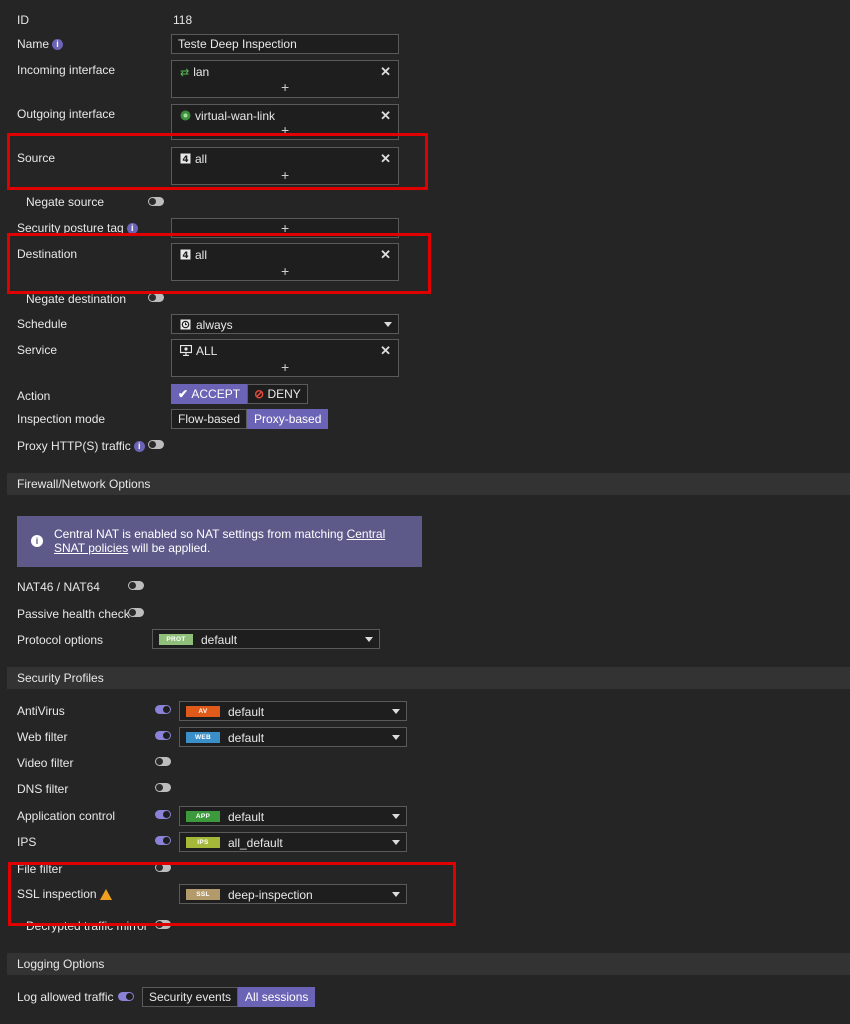 Image resolution: width=850 pixels, height=1024 pixels. Describe the element at coordinates (58, 587) in the screenshot. I see `nat46-label: NAT46 / NAT64` at that location.